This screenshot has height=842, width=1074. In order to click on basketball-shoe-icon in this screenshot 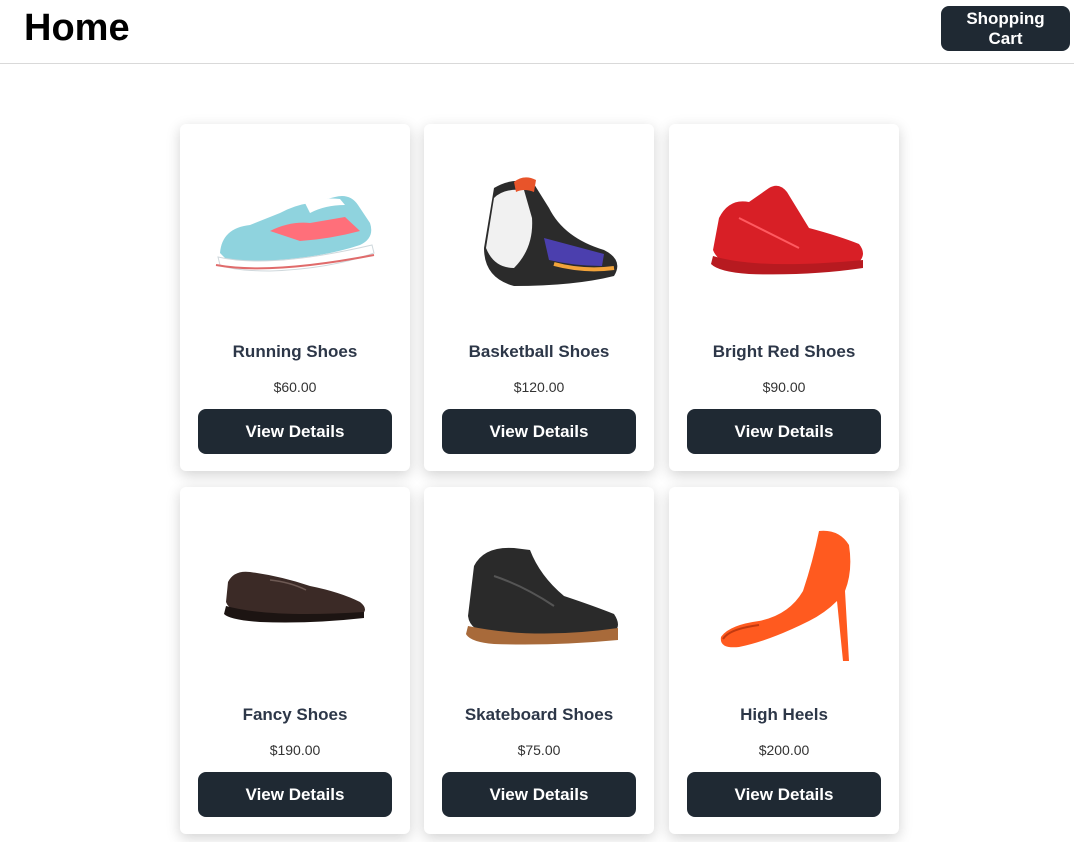, I will do `click(539, 232)`.